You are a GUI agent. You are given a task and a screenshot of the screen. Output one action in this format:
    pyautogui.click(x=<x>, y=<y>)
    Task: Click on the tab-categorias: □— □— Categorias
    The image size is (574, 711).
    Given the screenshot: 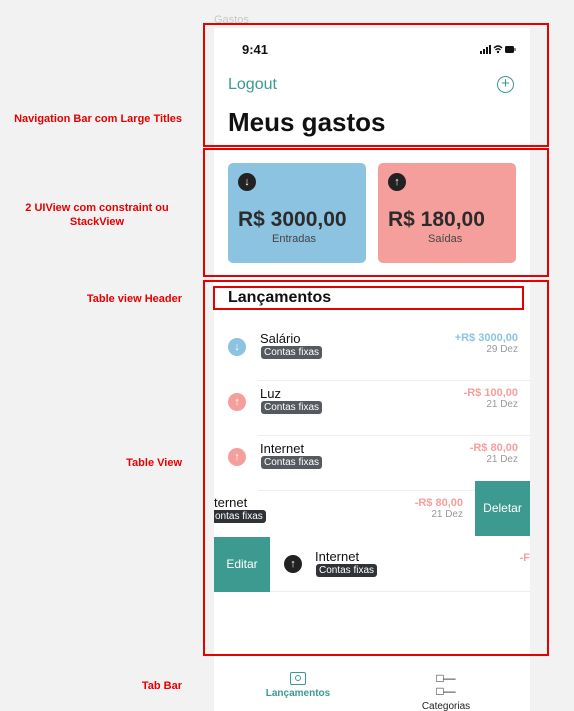 What is the action you would take?
    pyautogui.click(x=446, y=691)
    